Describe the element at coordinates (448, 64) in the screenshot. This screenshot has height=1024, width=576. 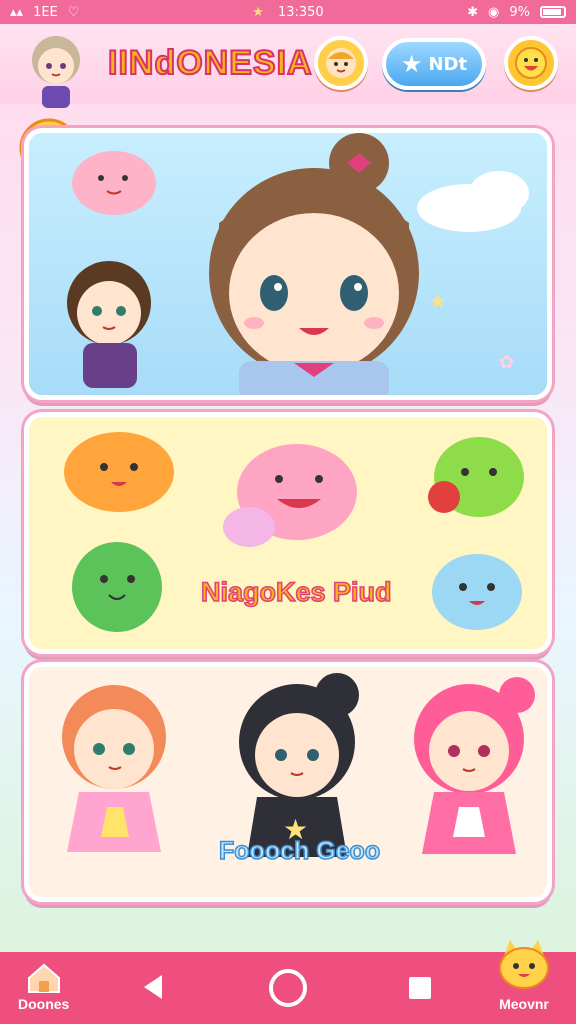
I see `badge-label: NDt` at that location.